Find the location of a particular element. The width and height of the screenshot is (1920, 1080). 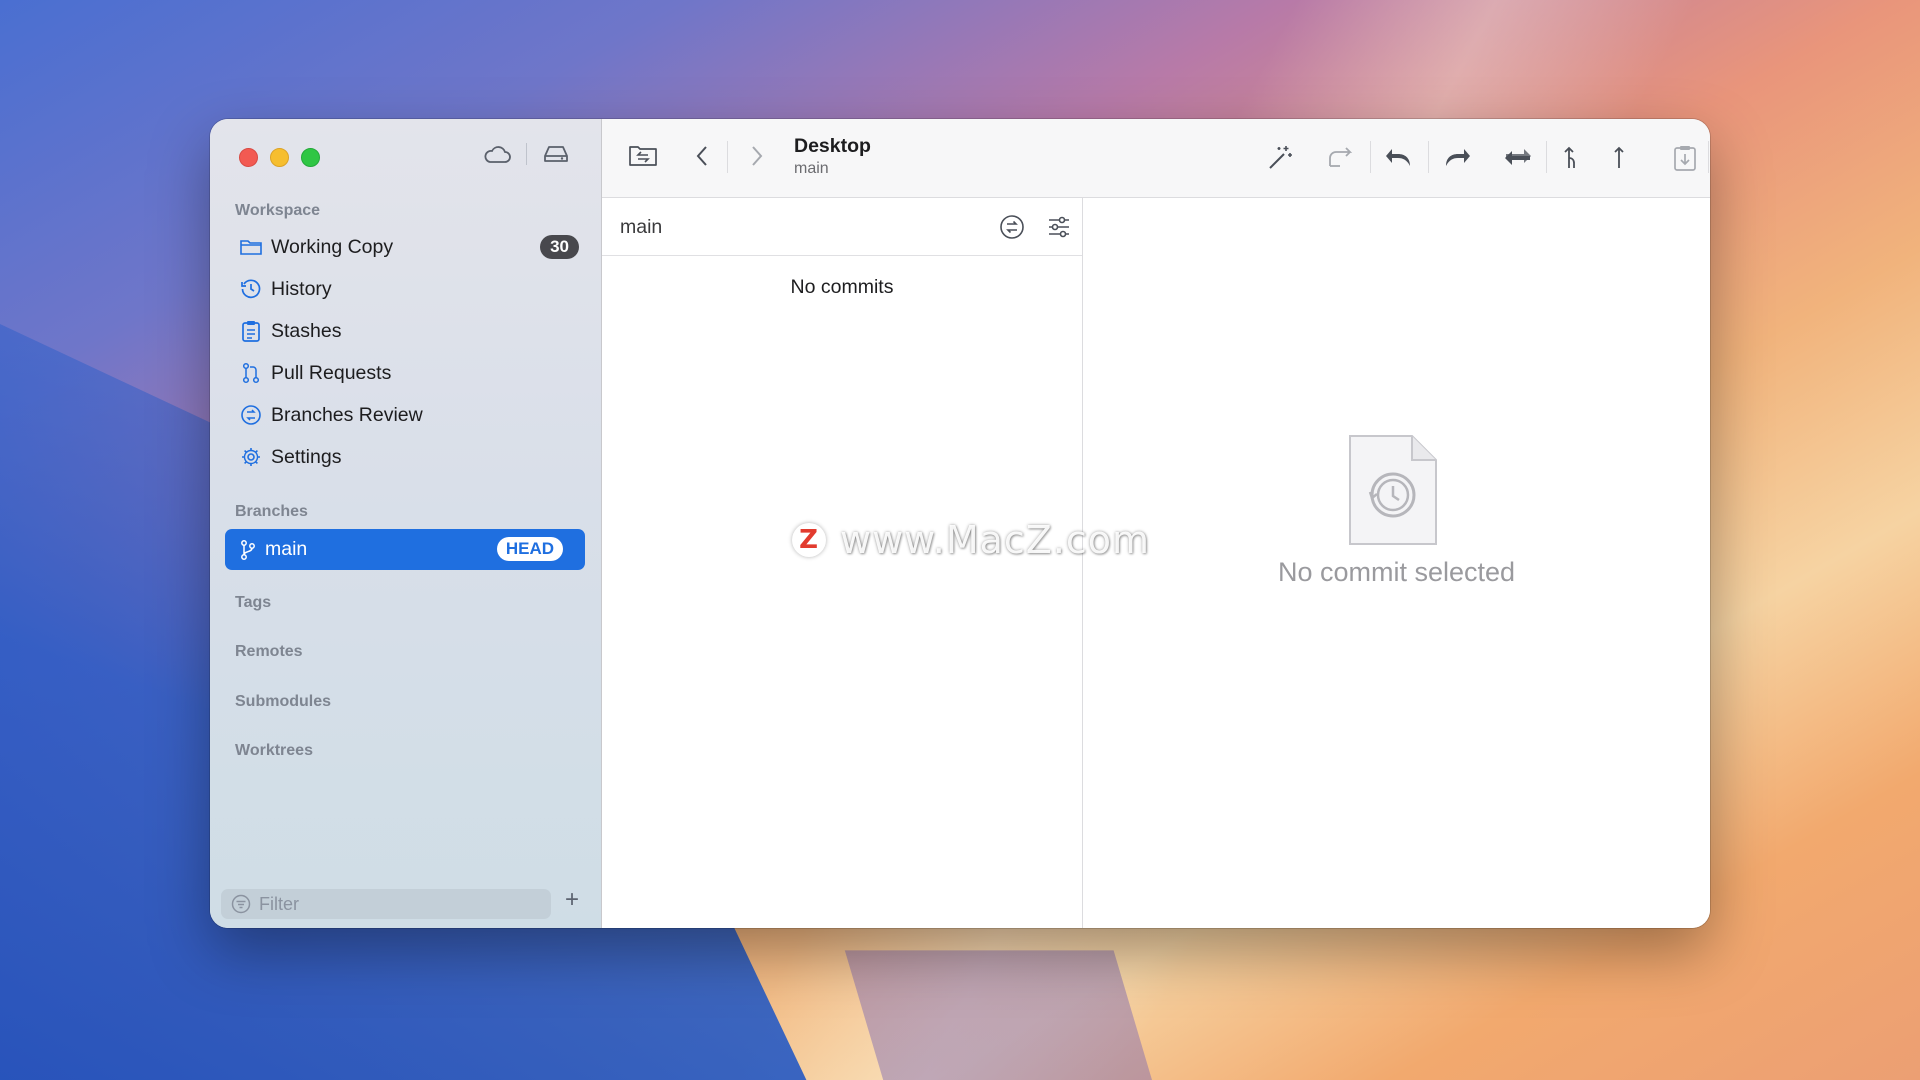

no-commit-selected-message: No commit selected is located at coordinates (1396, 572).